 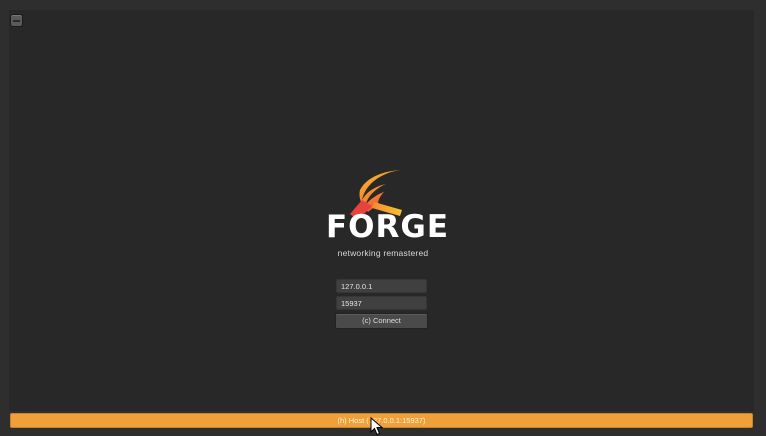 I want to click on connect-button: (c) Connect, so click(x=381, y=321).